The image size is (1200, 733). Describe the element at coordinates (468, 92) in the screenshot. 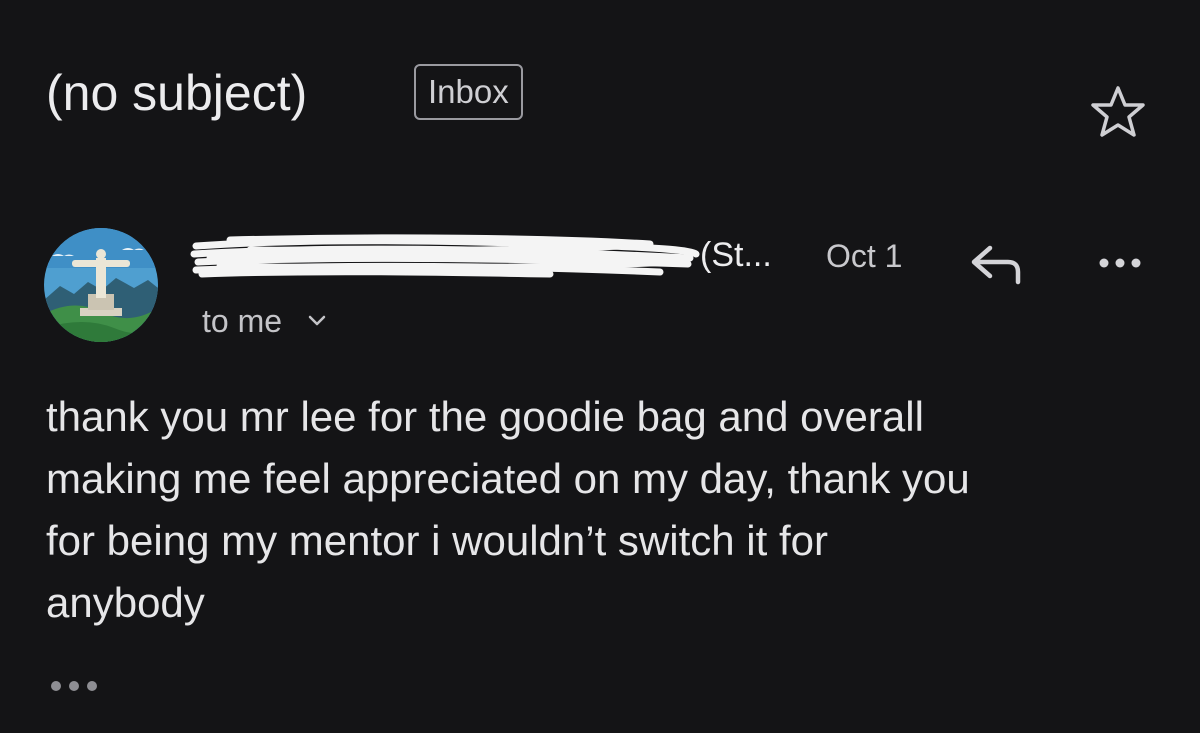

I see `inbox-label-chip: Inbox` at that location.